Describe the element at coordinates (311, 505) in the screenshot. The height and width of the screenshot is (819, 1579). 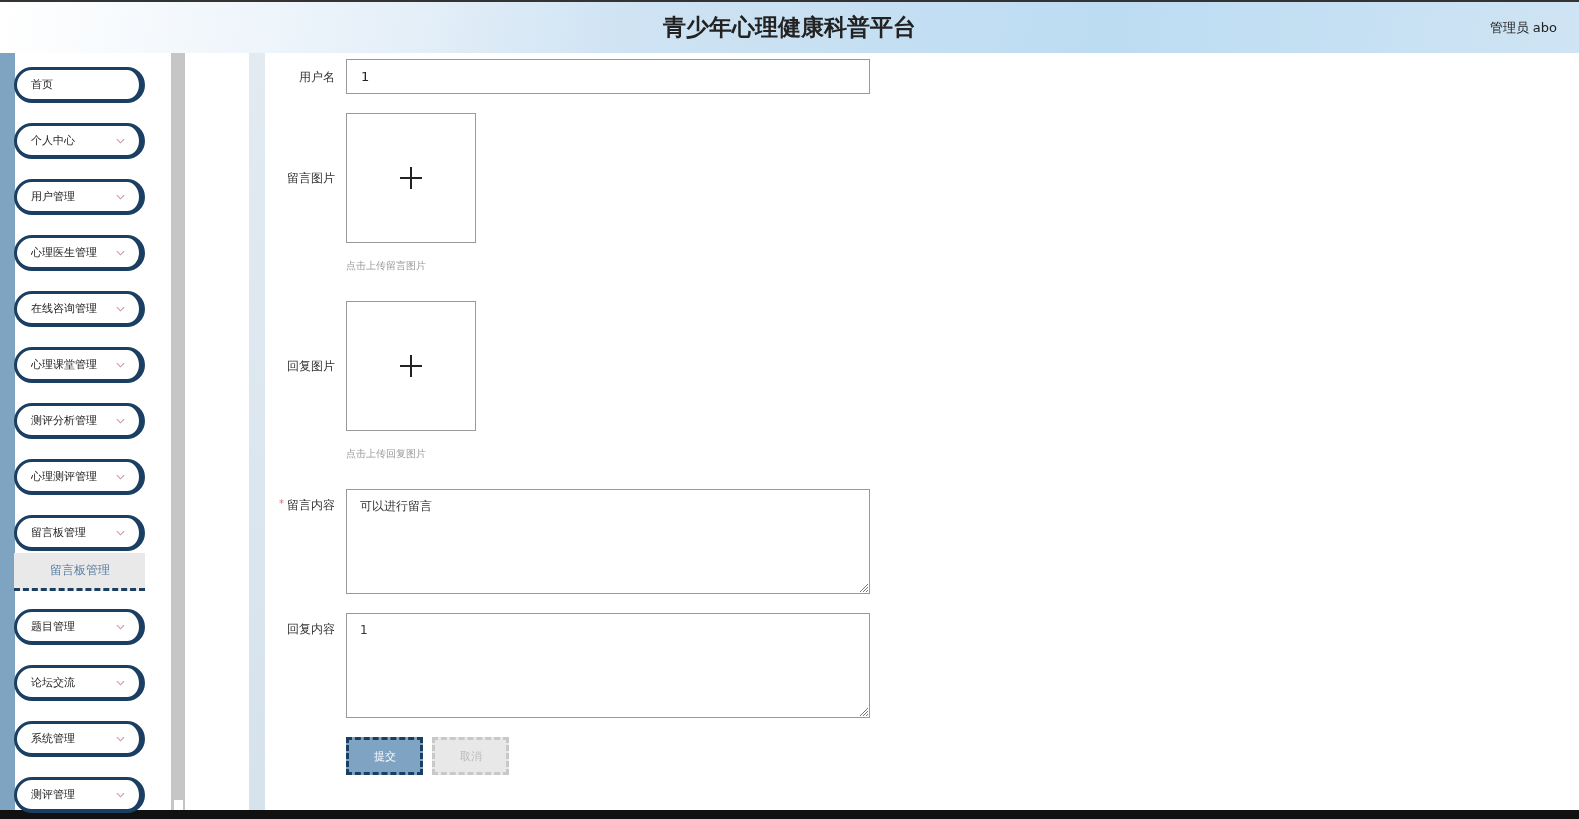
I see `field-label: 留言内容` at that location.